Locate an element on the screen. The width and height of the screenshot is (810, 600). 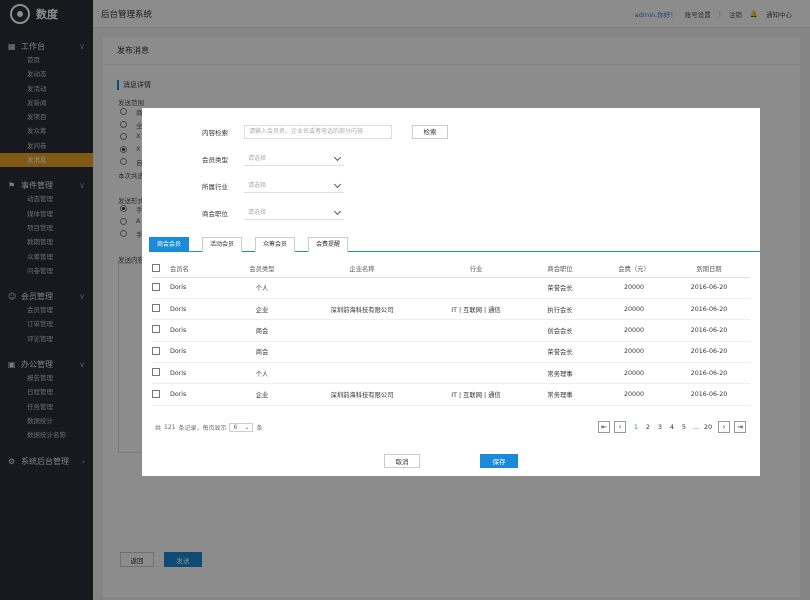
chevron-down-icon: ⌄ is located at coordinates (247, 427).